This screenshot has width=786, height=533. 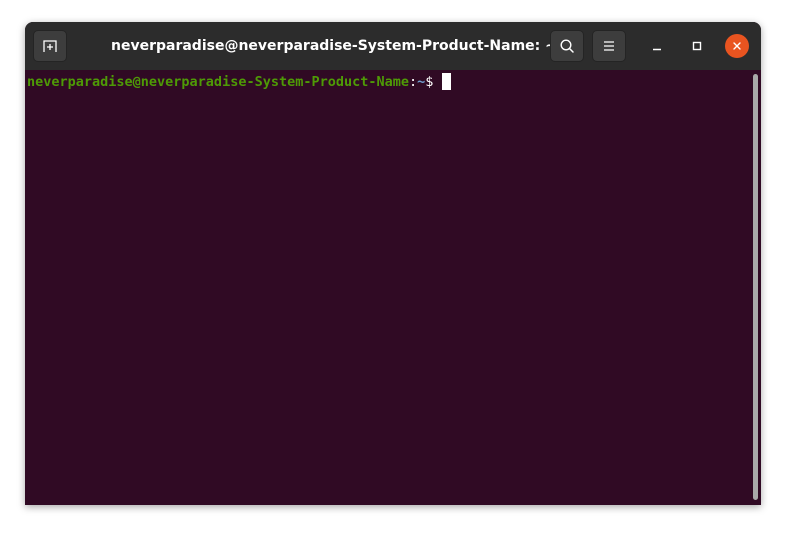 I want to click on maximize-button, so click(x=697, y=46).